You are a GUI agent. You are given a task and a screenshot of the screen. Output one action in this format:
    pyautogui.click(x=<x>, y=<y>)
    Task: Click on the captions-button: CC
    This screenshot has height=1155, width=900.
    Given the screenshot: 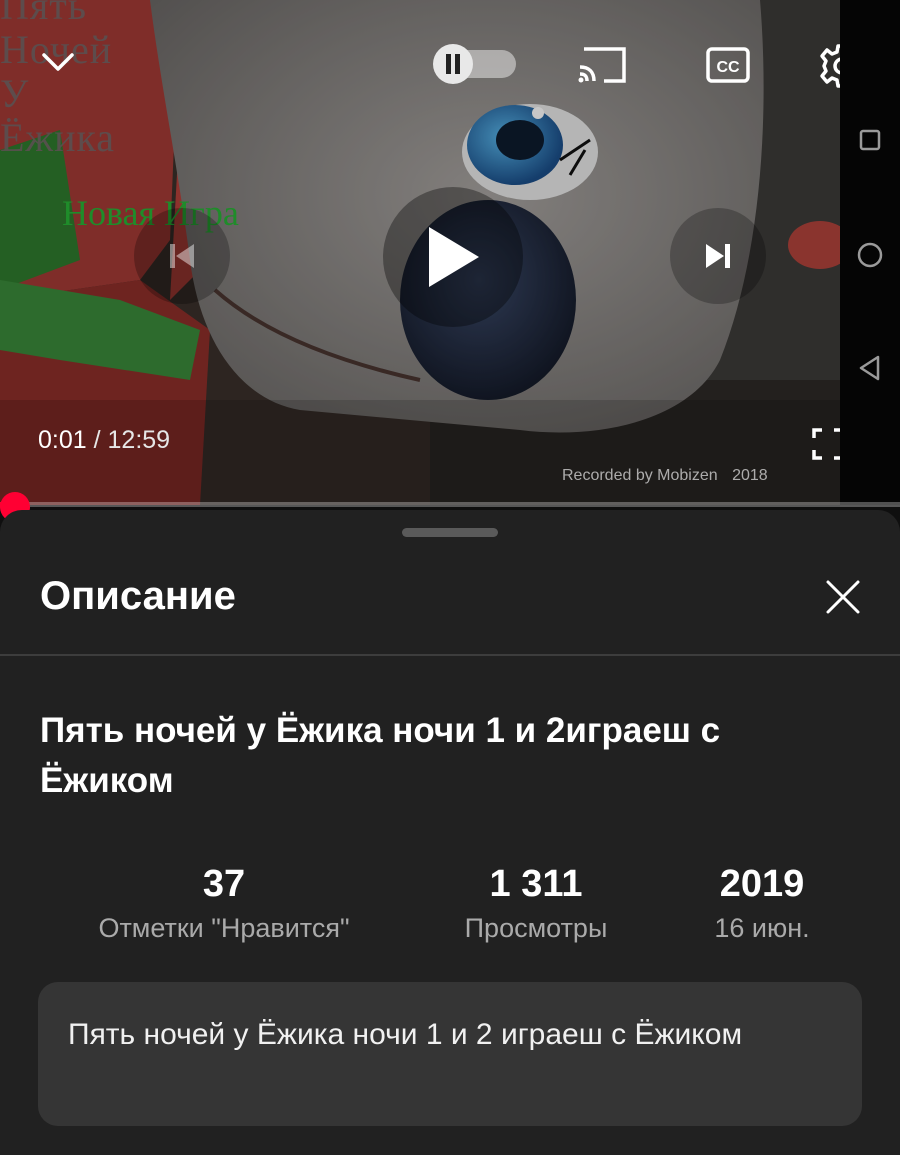 What is the action you would take?
    pyautogui.click(x=728, y=65)
    